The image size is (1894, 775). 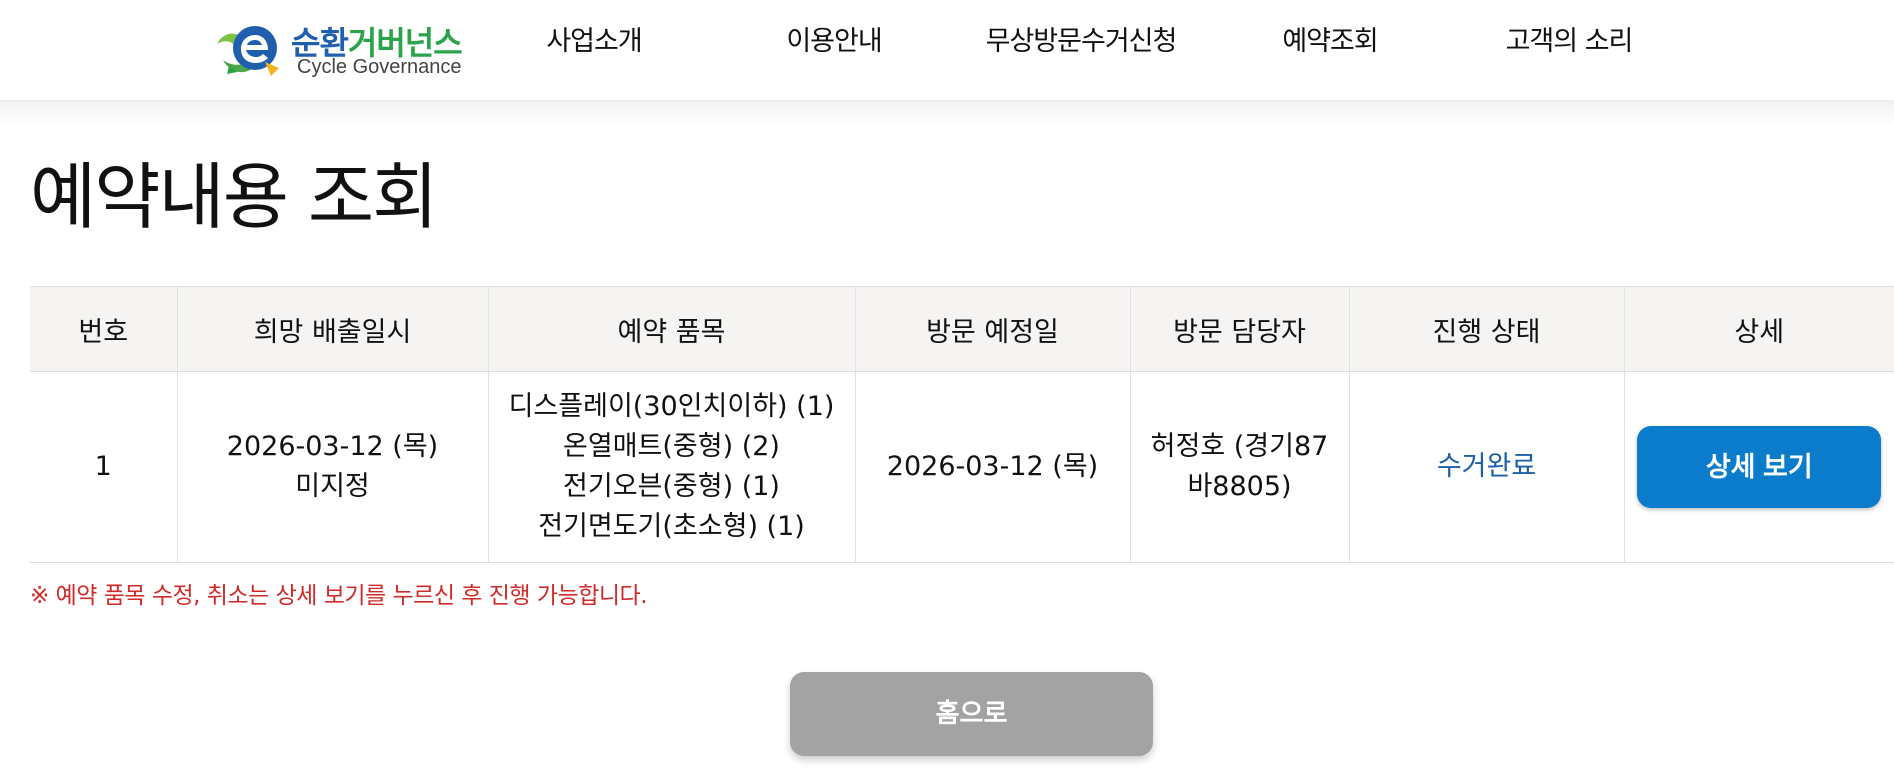 What do you see at coordinates (671, 446) in the screenshot?
I see `list-item: 온열매트(중형) (2)` at bounding box center [671, 446].